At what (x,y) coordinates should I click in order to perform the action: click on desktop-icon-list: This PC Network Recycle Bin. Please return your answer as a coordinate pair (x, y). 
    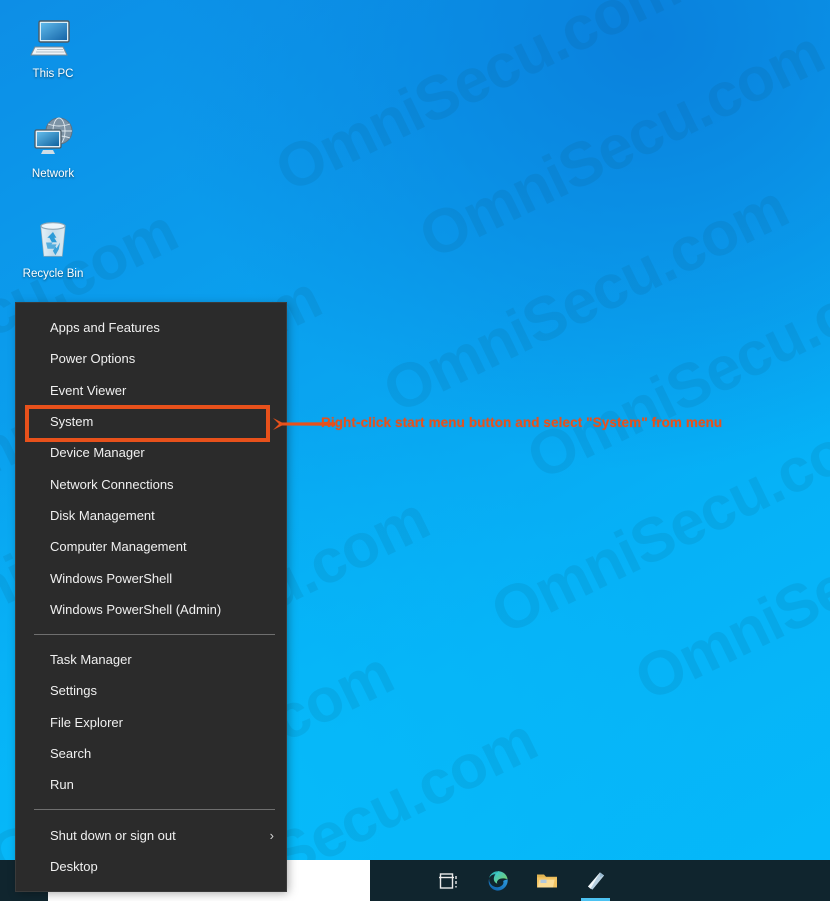
    Looking at the image, I should click on (53, 158).